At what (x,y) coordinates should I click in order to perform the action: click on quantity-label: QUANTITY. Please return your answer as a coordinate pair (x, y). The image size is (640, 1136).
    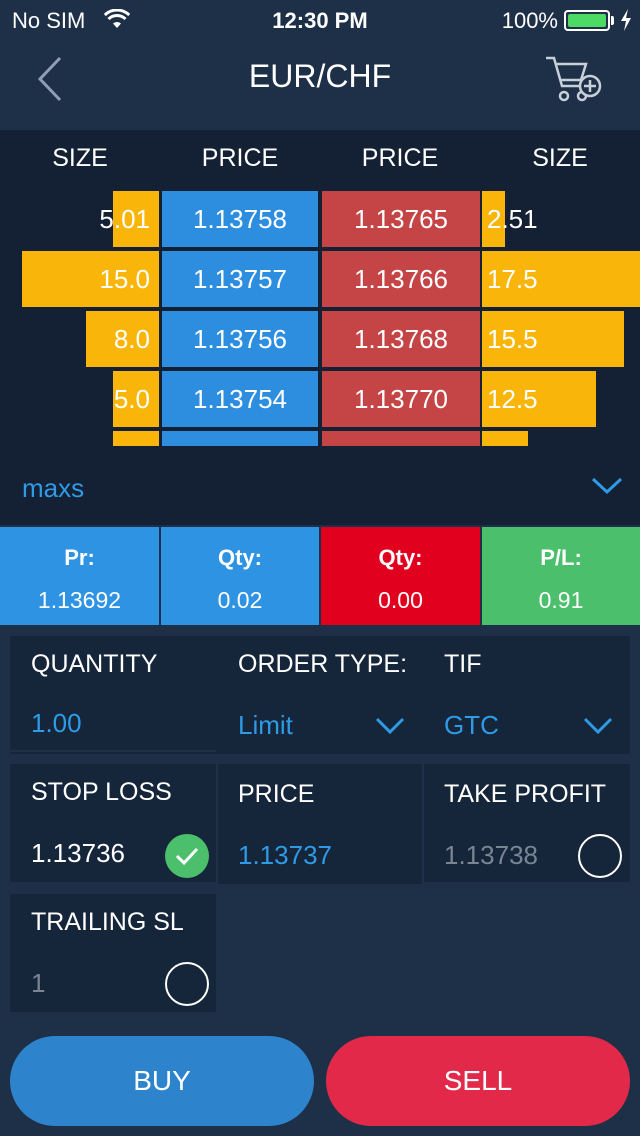
    Looking at the image, I should click on (94, 664).